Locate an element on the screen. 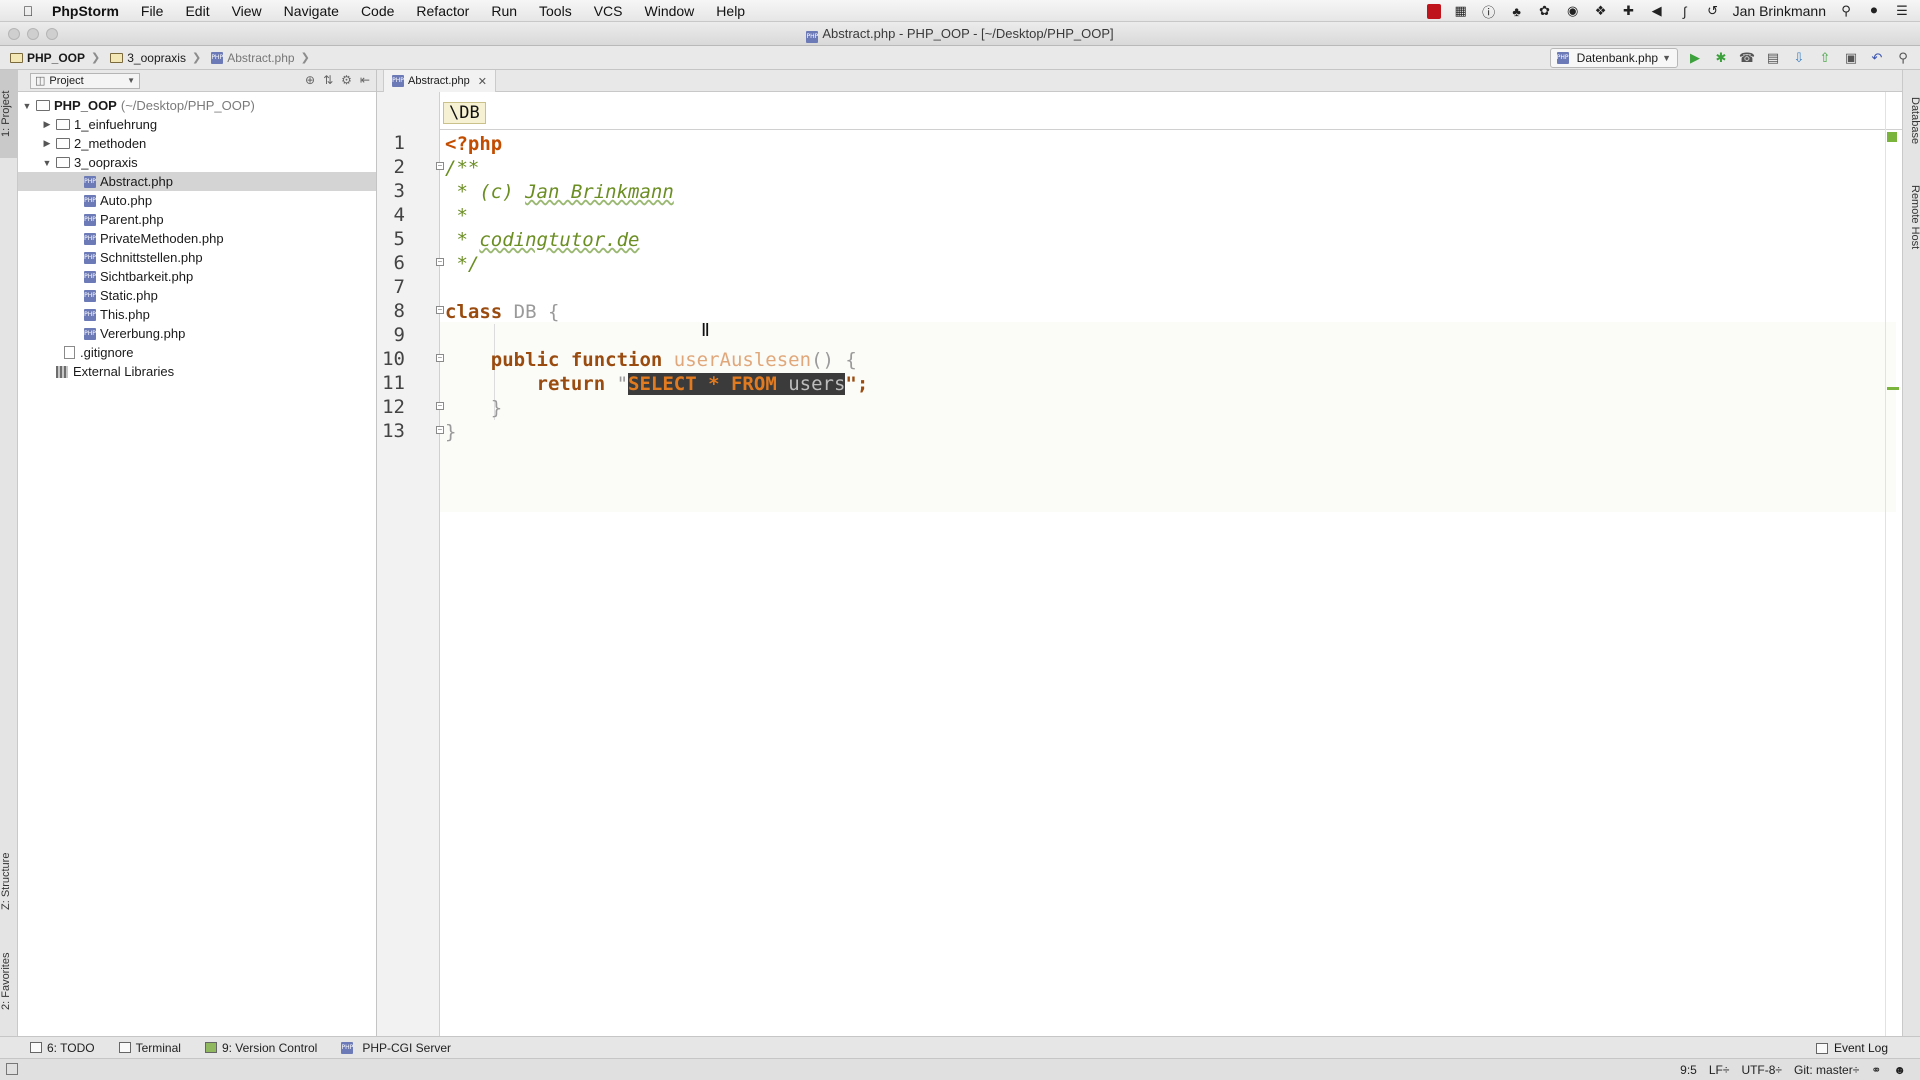 The width and height of the screenshot is (1920, 1080). tool-window-todo: 6: TODO is located at coordinates (62, 1048).